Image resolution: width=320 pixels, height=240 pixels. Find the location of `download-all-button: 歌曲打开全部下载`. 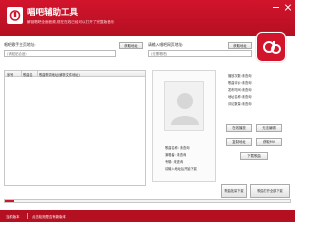

download-all-button: 歌曲打开全部下载 is located at coordinates (270, 191).